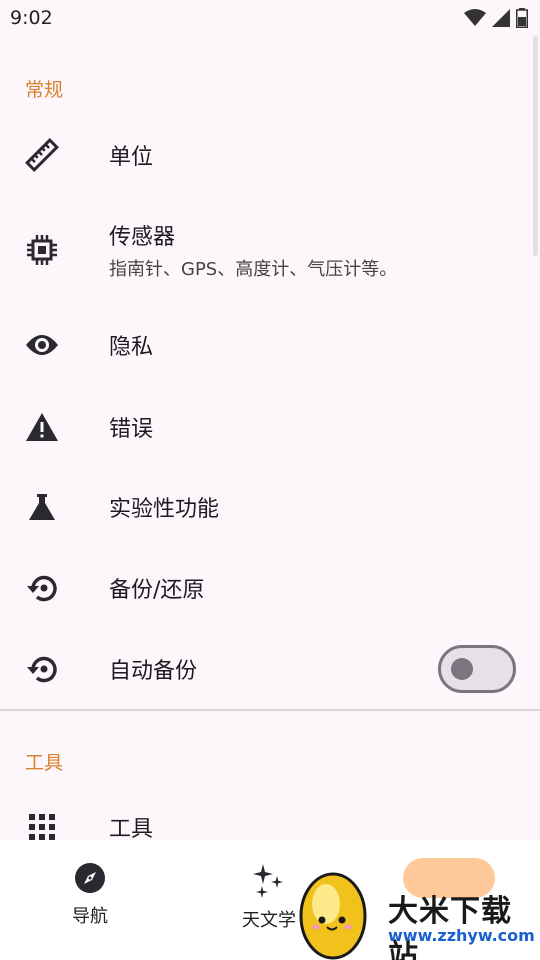 The height and width of the screenshot is (960, 540). I want to click on settings-item-label: 隐私, so click(131, 347).